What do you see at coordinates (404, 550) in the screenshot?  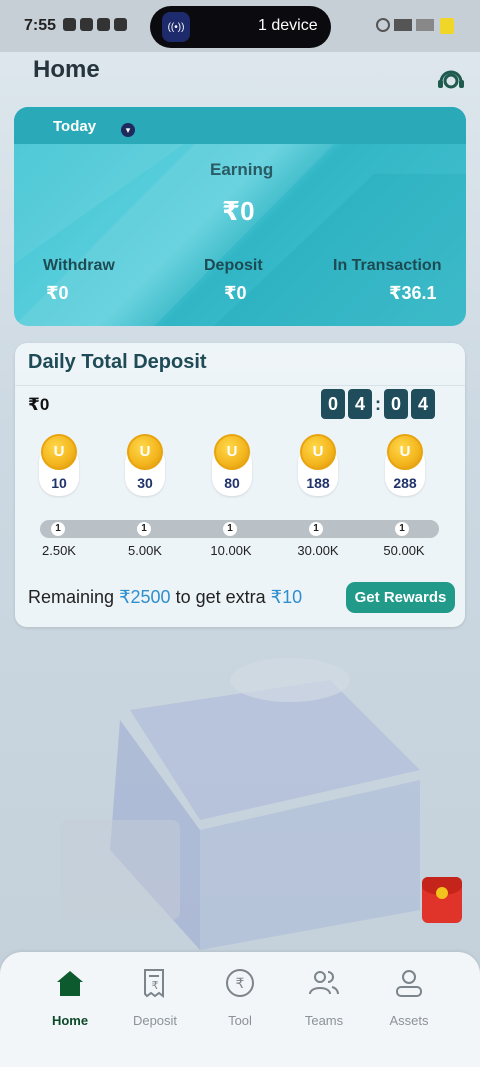 I see `milestone-label: 50.00K` at bounding box center [404, 550].